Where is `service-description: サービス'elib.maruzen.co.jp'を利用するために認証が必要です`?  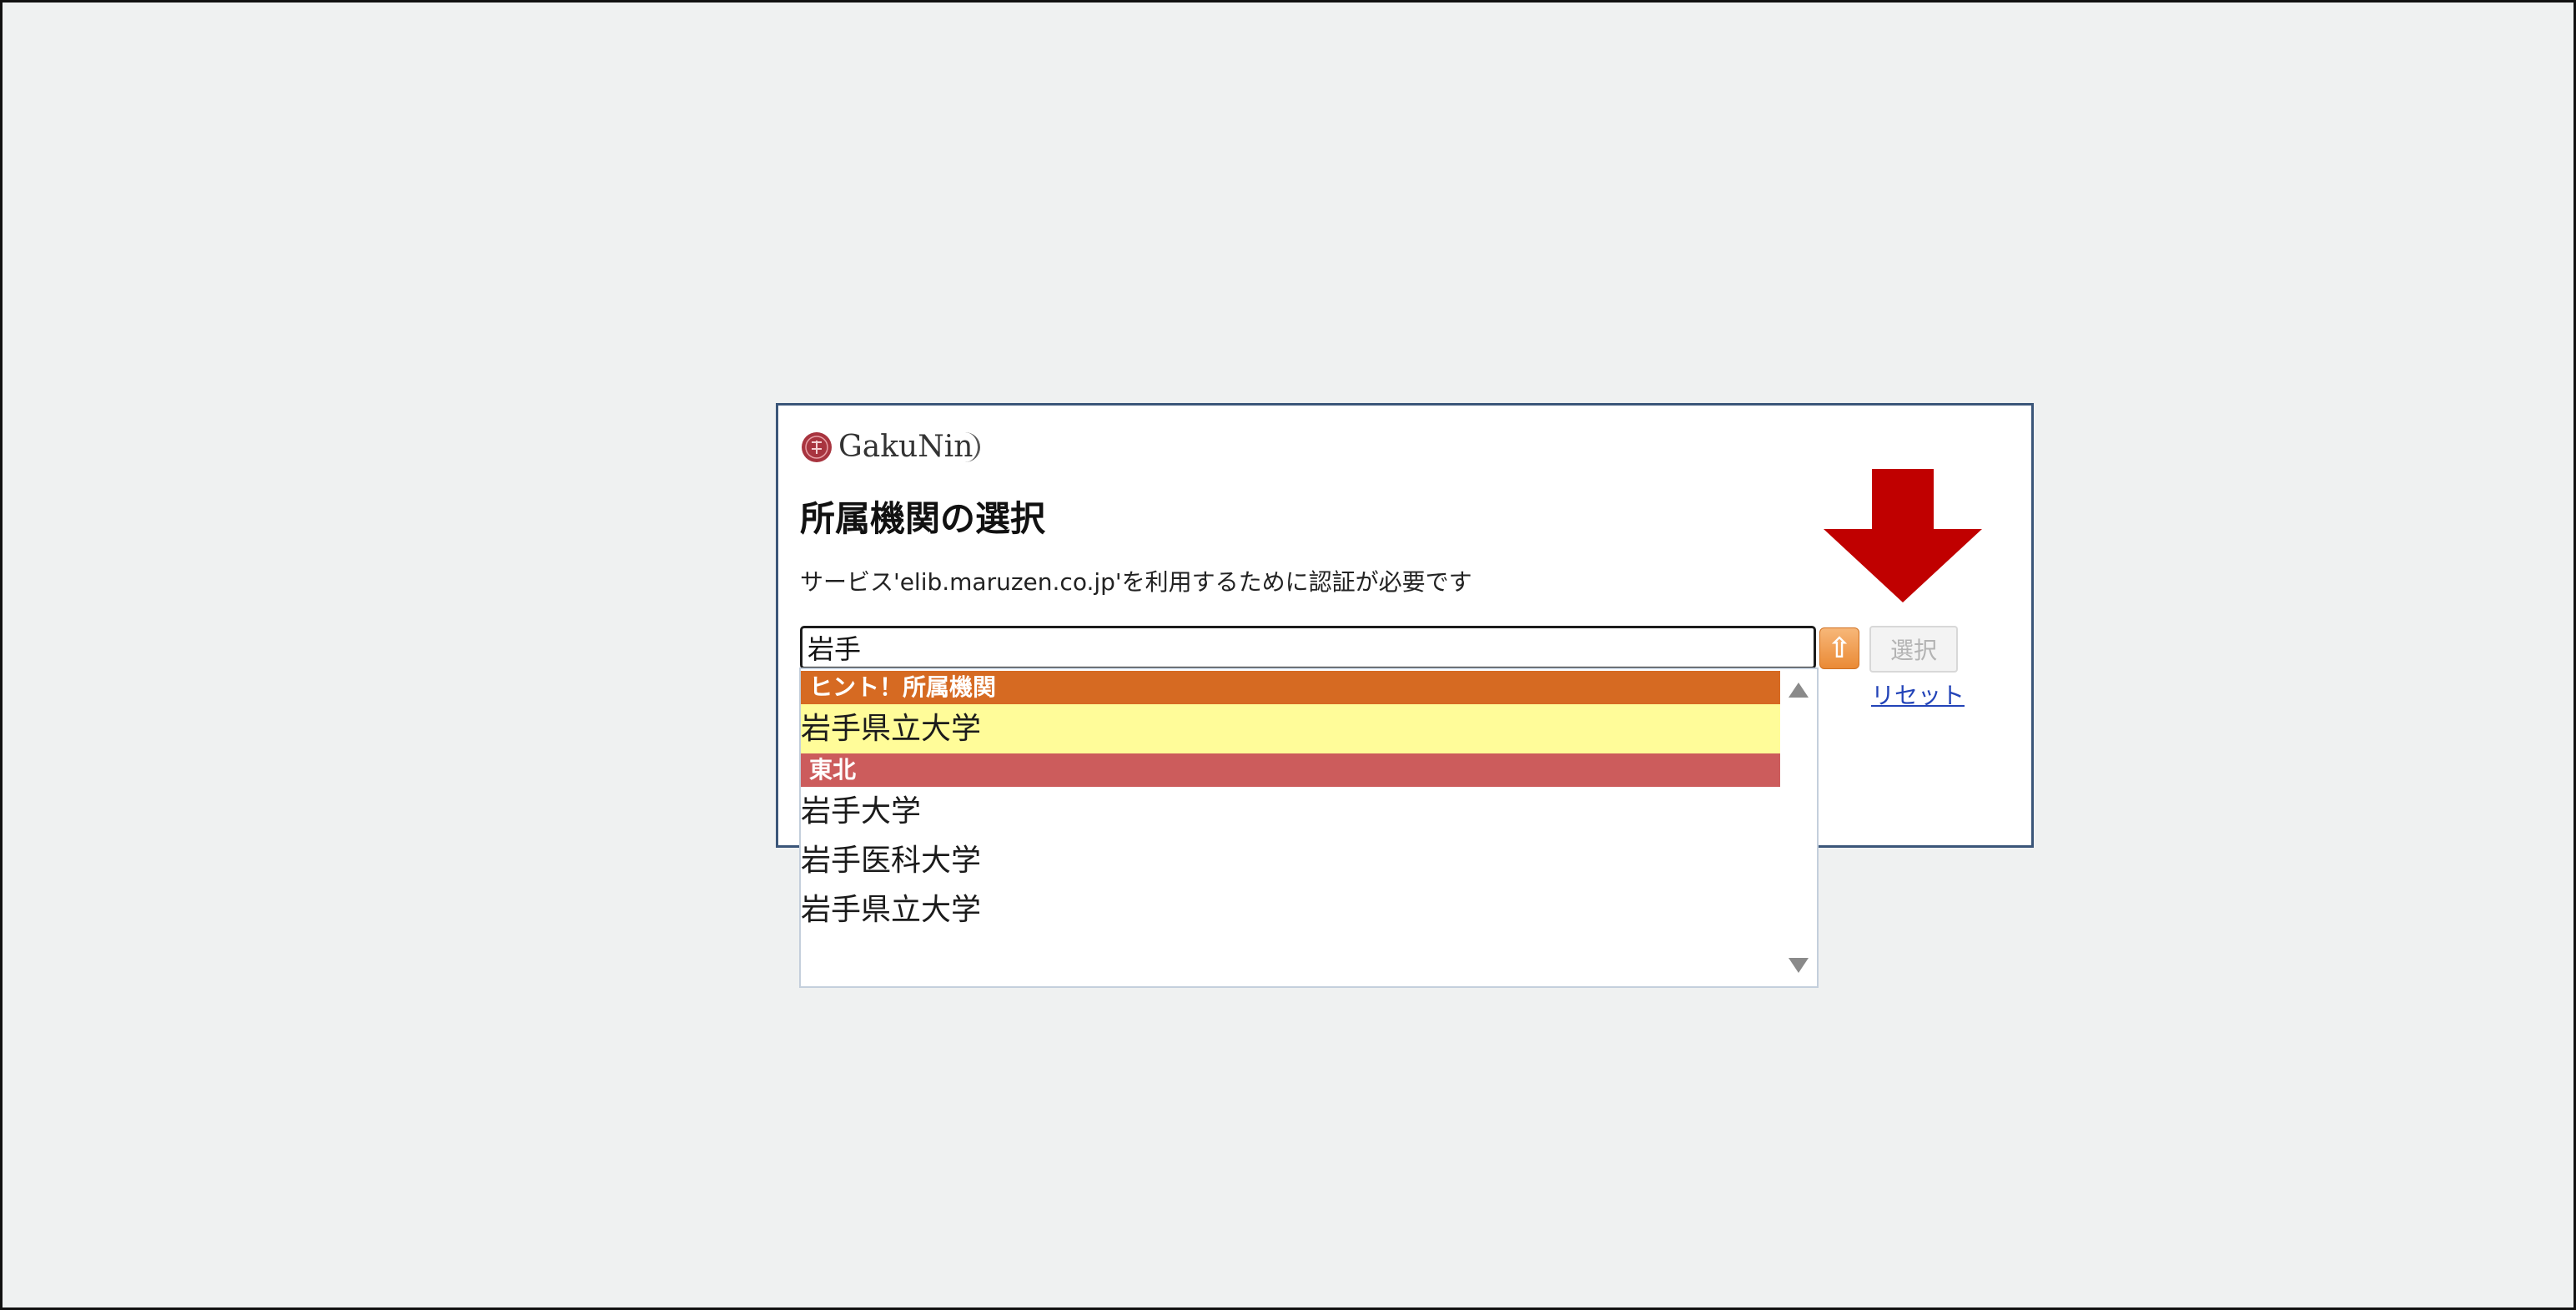
service-description: サービス'elib.maruzen.co.jp'を利用するために認証が必要です is located at coordinates (1136, 582).